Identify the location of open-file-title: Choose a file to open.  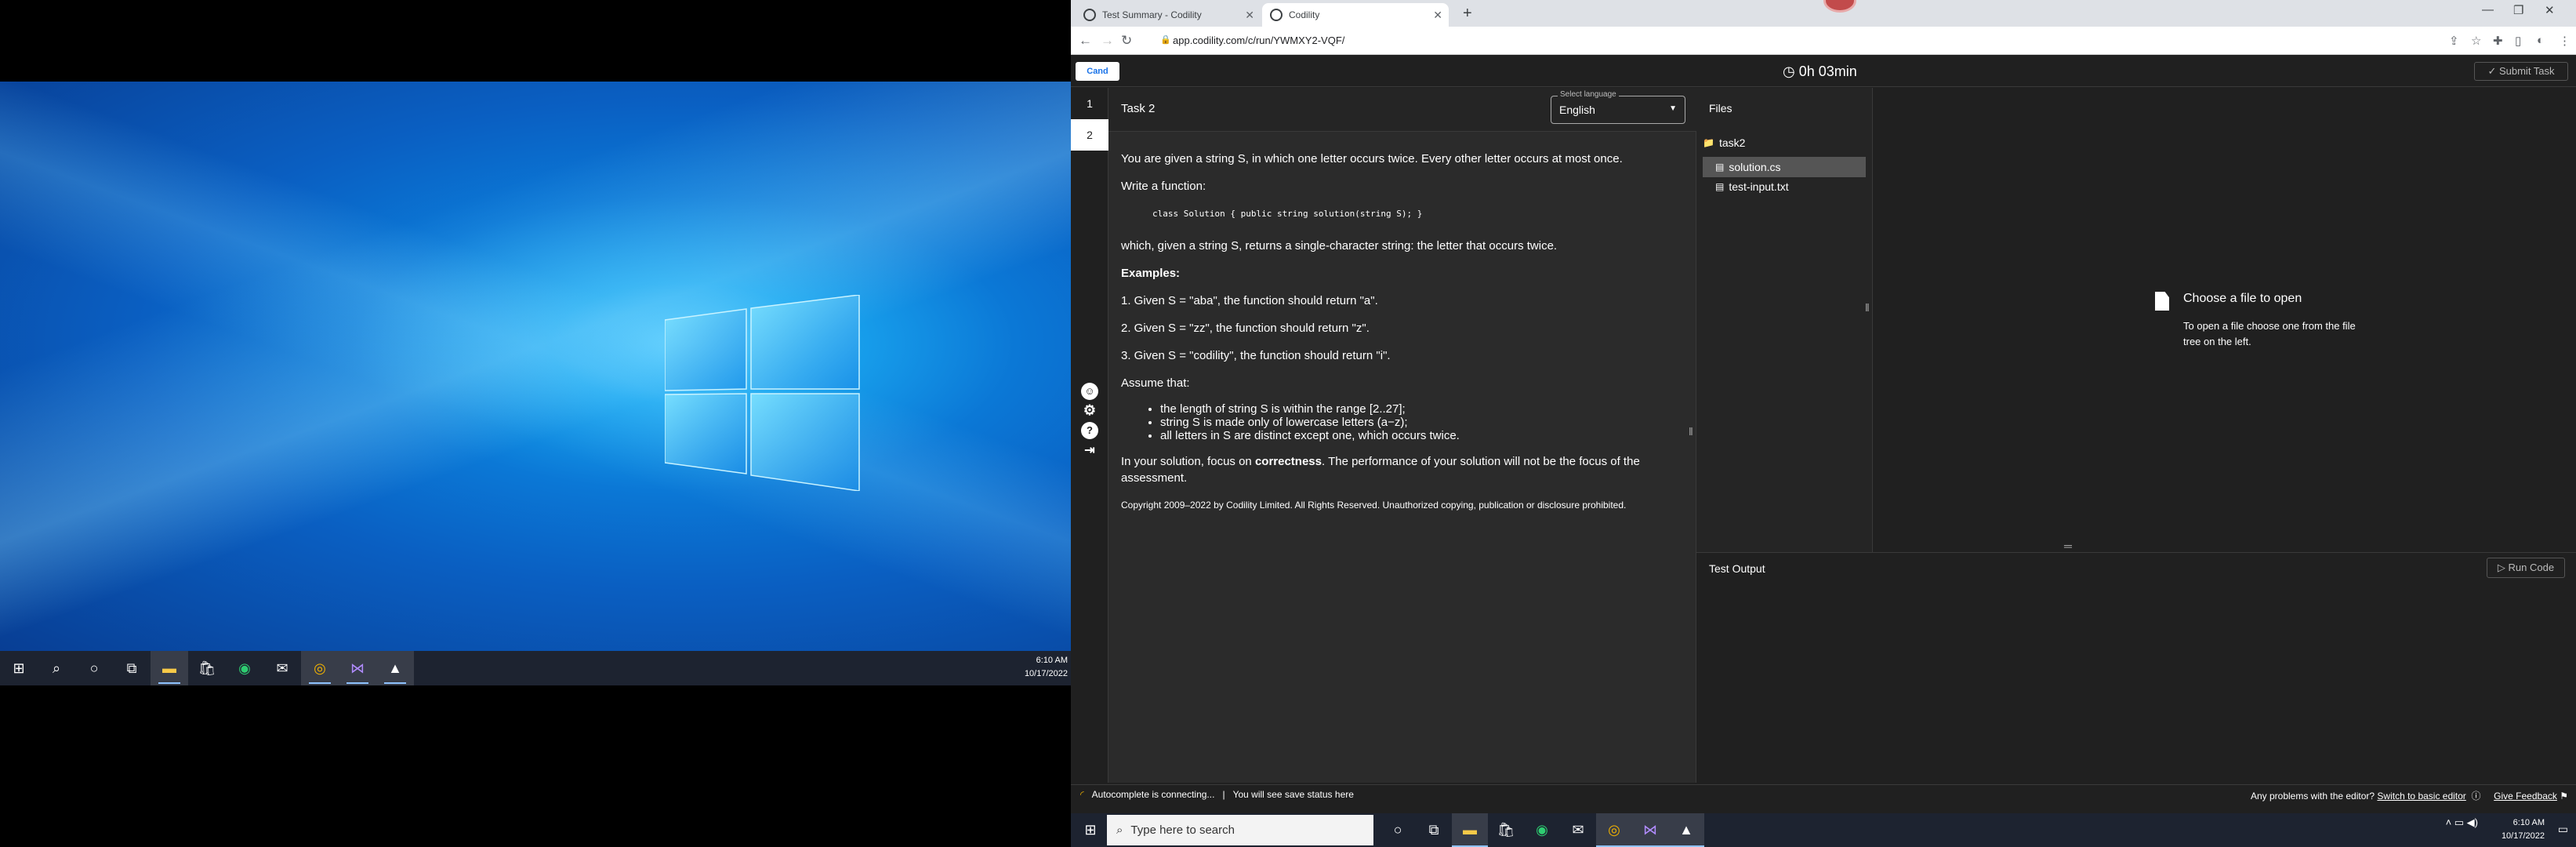
(2243, 298).